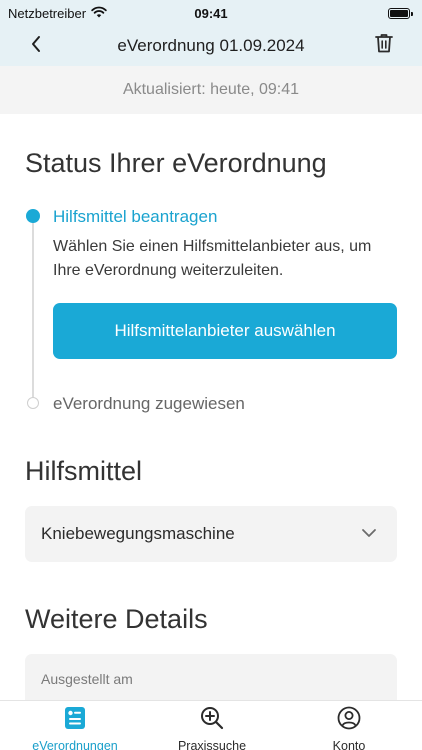  I want to click on navigation-header: eVerordnung 01.09.2024, so click(211, 46).